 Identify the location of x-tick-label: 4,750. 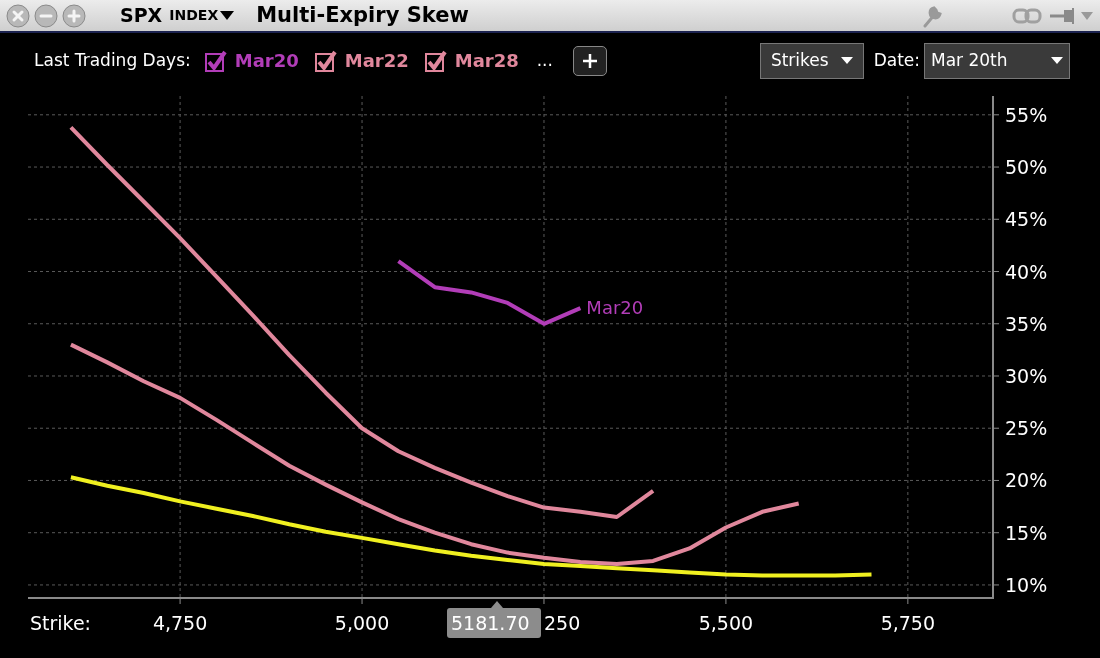
(180, 623).